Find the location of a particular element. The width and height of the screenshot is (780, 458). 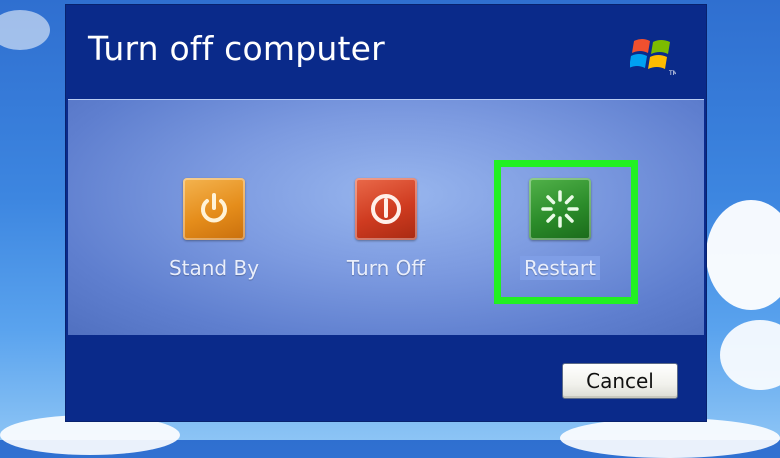

turn-off-option: Turn Off is located at coordinates (386, 229).